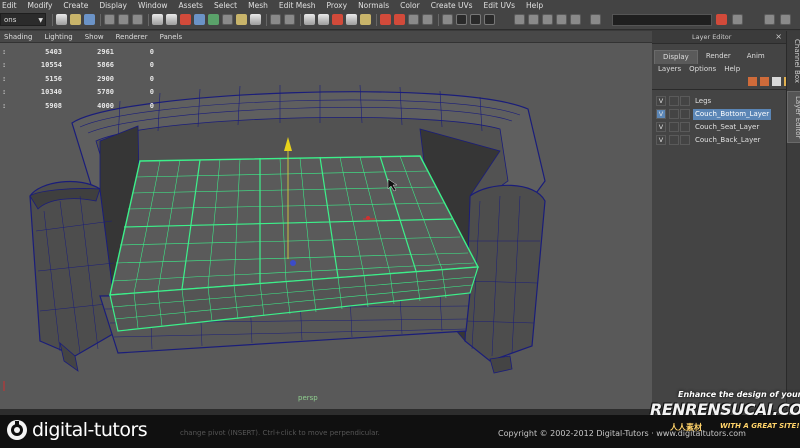 The height and width of the screenshot is (448, 800). What do you see at coordinates (337, 19) in the screenshot?
I see `snap-point-icon` at bounding box center [337, 19].